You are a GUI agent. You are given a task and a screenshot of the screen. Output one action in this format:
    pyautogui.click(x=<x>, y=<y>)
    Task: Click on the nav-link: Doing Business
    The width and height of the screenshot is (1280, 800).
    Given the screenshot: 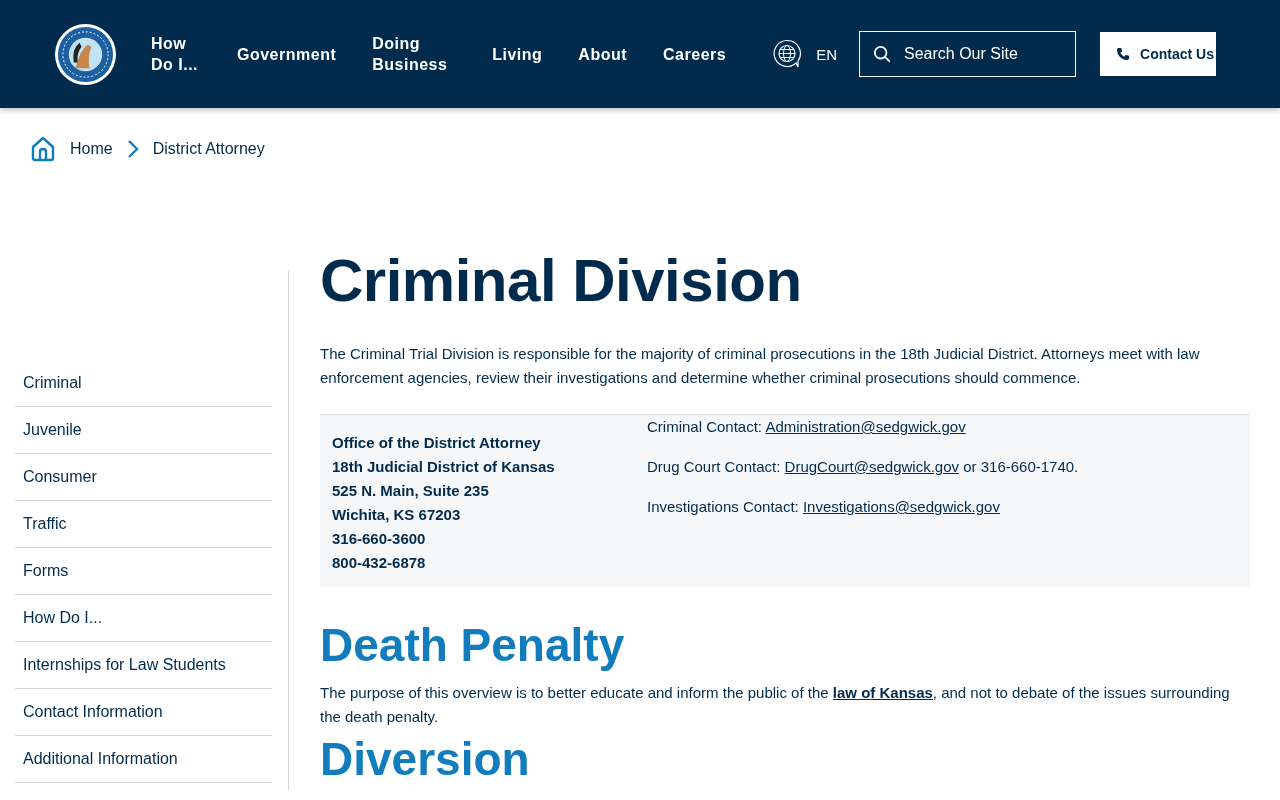 What is the action you would take?
    pyautogui.click(x=414, y=54)
    